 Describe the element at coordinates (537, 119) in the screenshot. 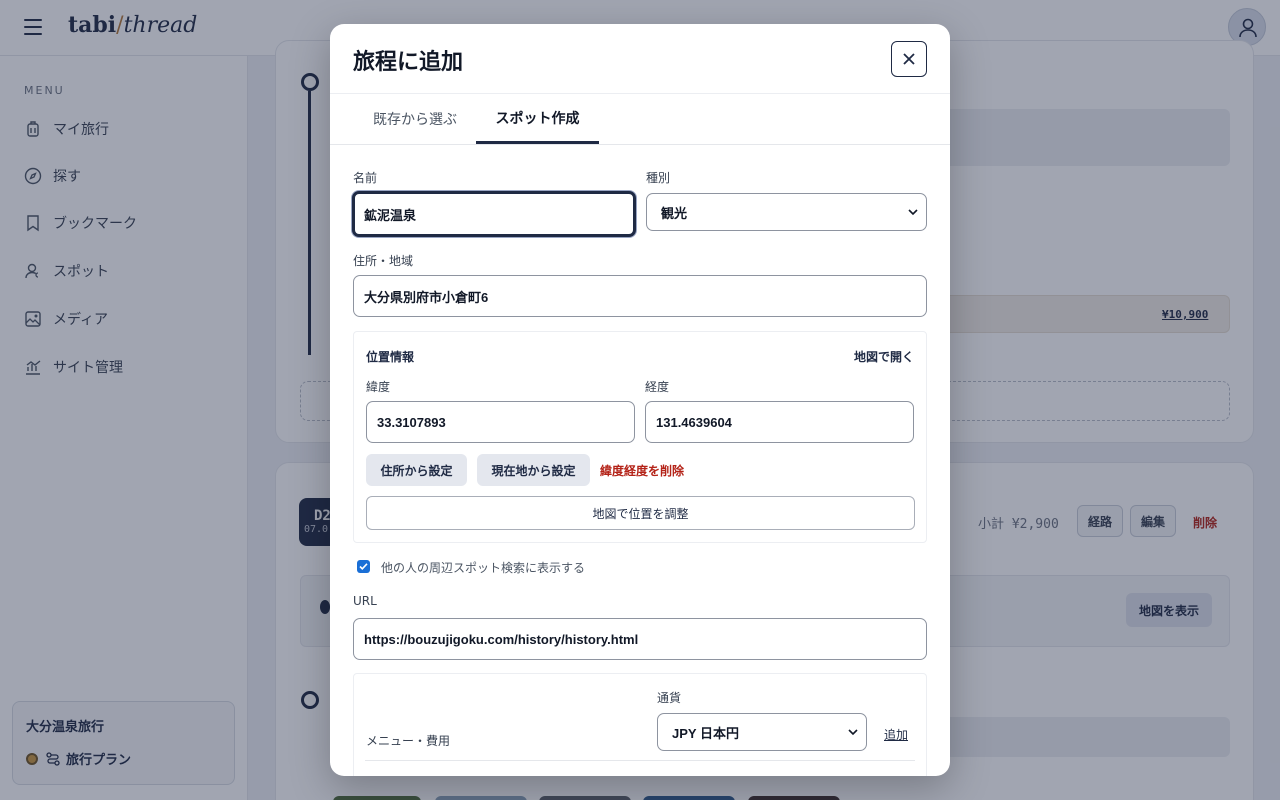

I see `tab-create-spot: スポット作成` at that location.